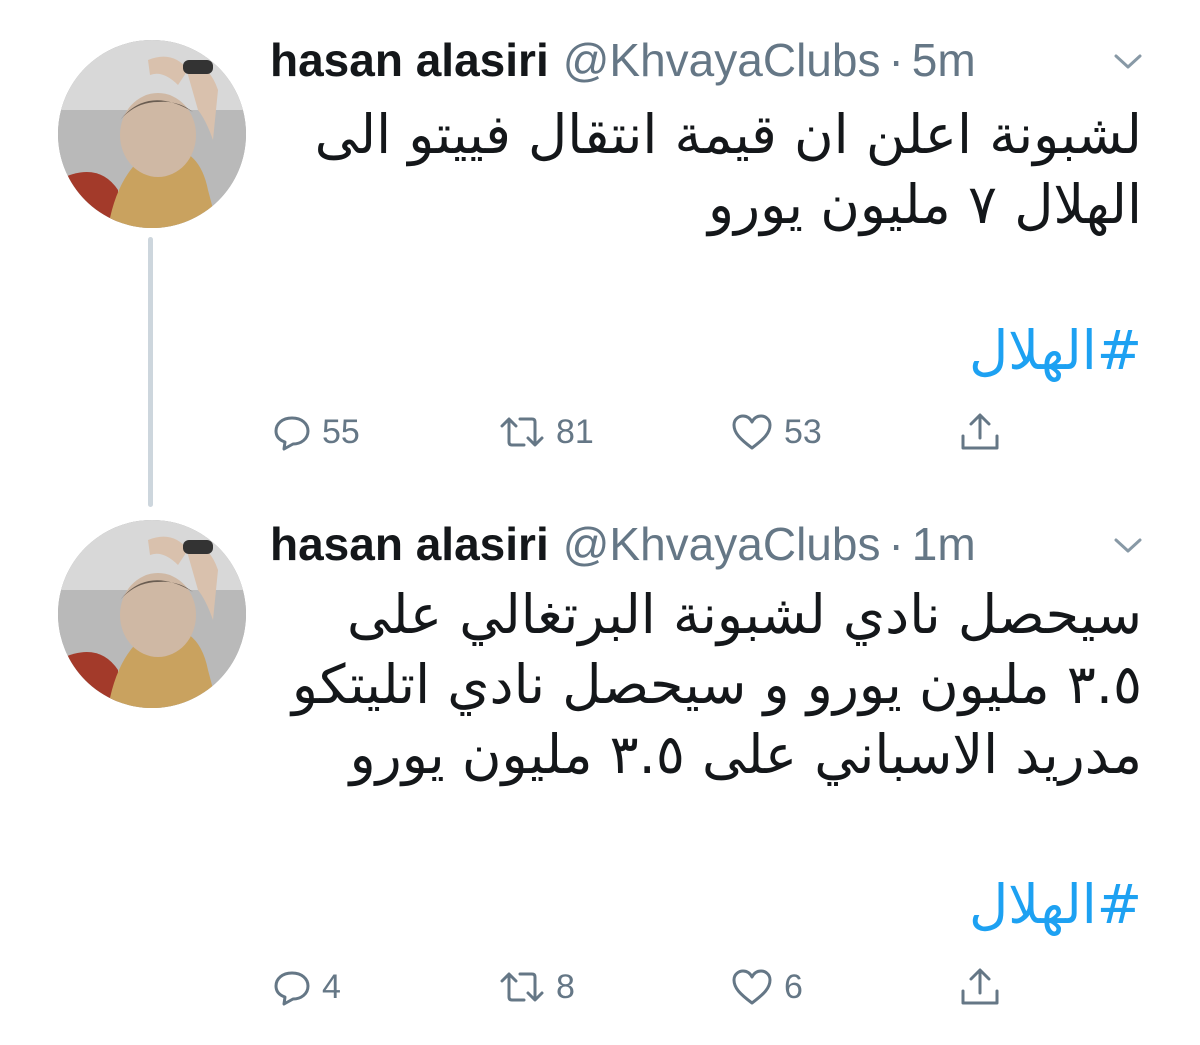 This screenshot has width=1200, height=1045. Describe the element at coordinates (565, 986) in the screenshot. I see `retweet-count: 8` at that location.